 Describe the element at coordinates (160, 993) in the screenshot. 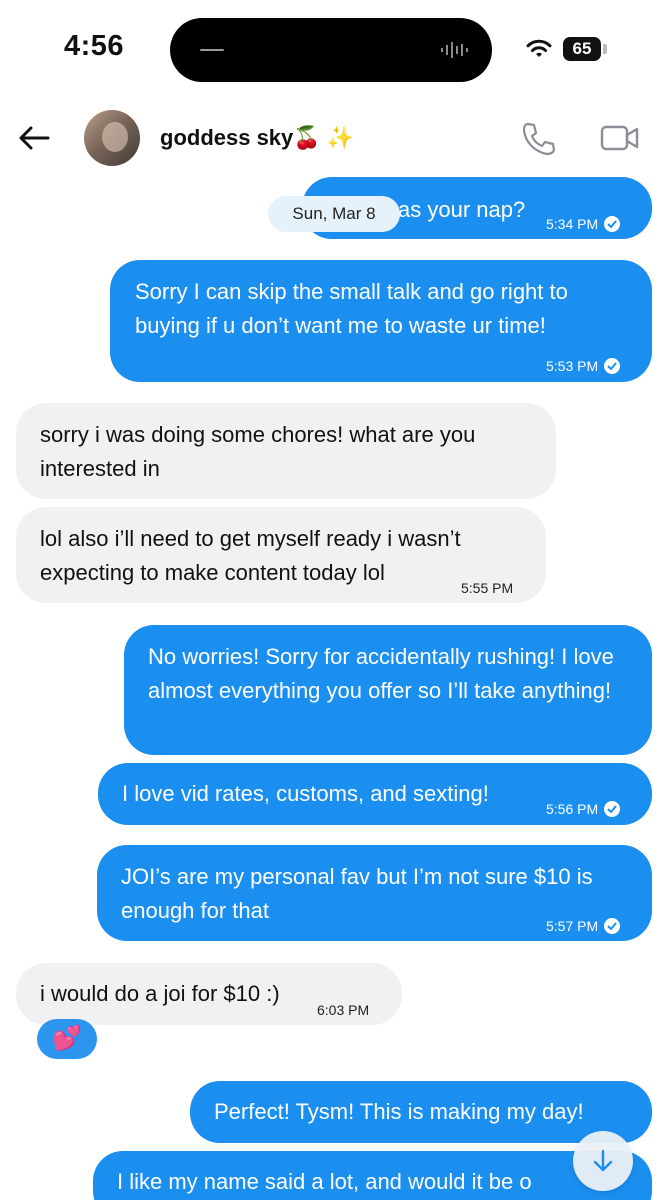

I see `message-text: i would do a joi for $10 :)` at that location.